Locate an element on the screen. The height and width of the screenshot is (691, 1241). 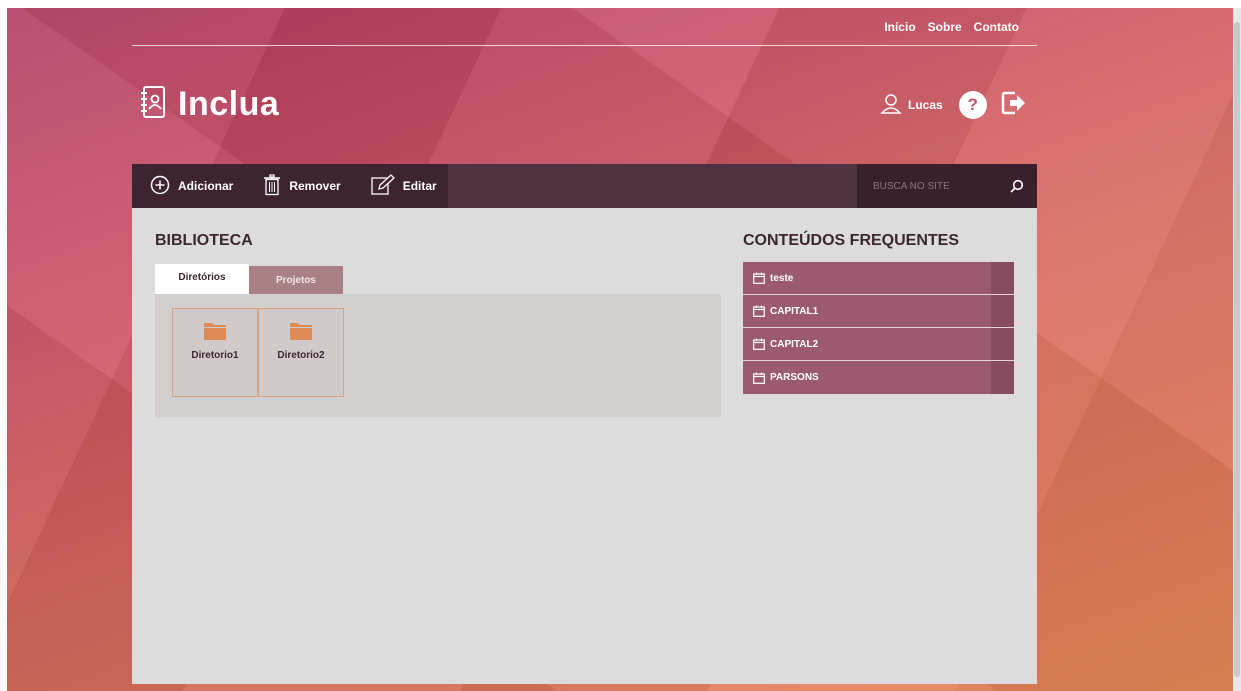
user-area: Lucas ? is located at coordinates (953, 105).